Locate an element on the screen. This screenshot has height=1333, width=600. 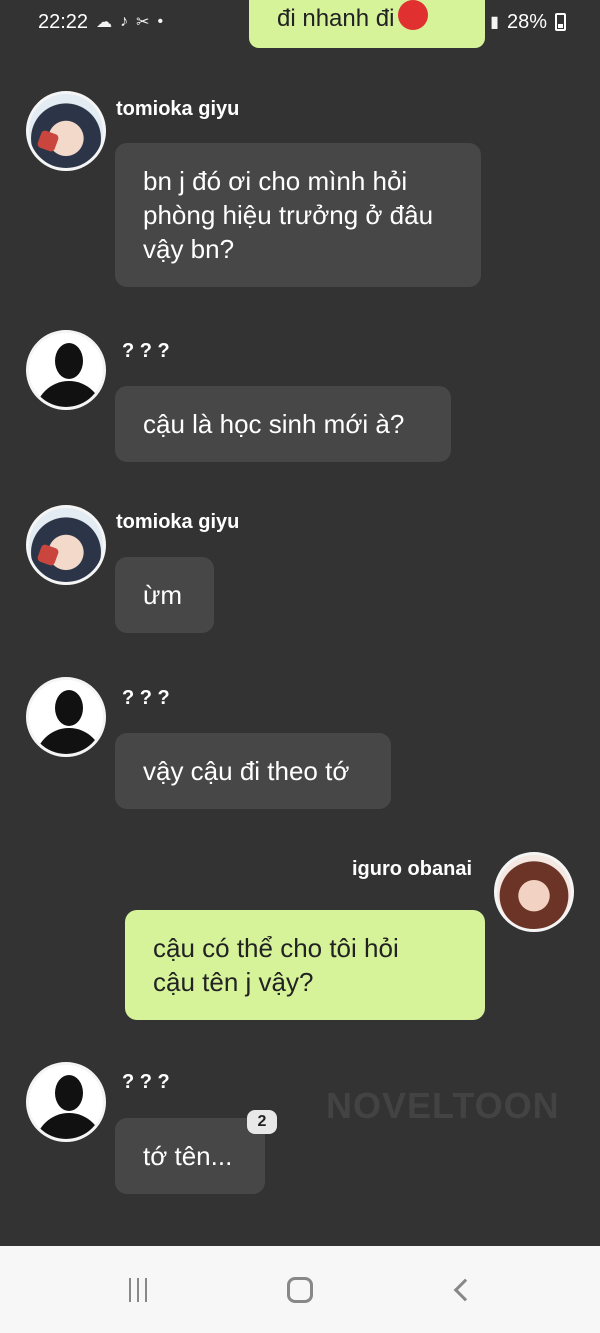
message-text: đi nhanh đi is located at coordinates (336, 18).